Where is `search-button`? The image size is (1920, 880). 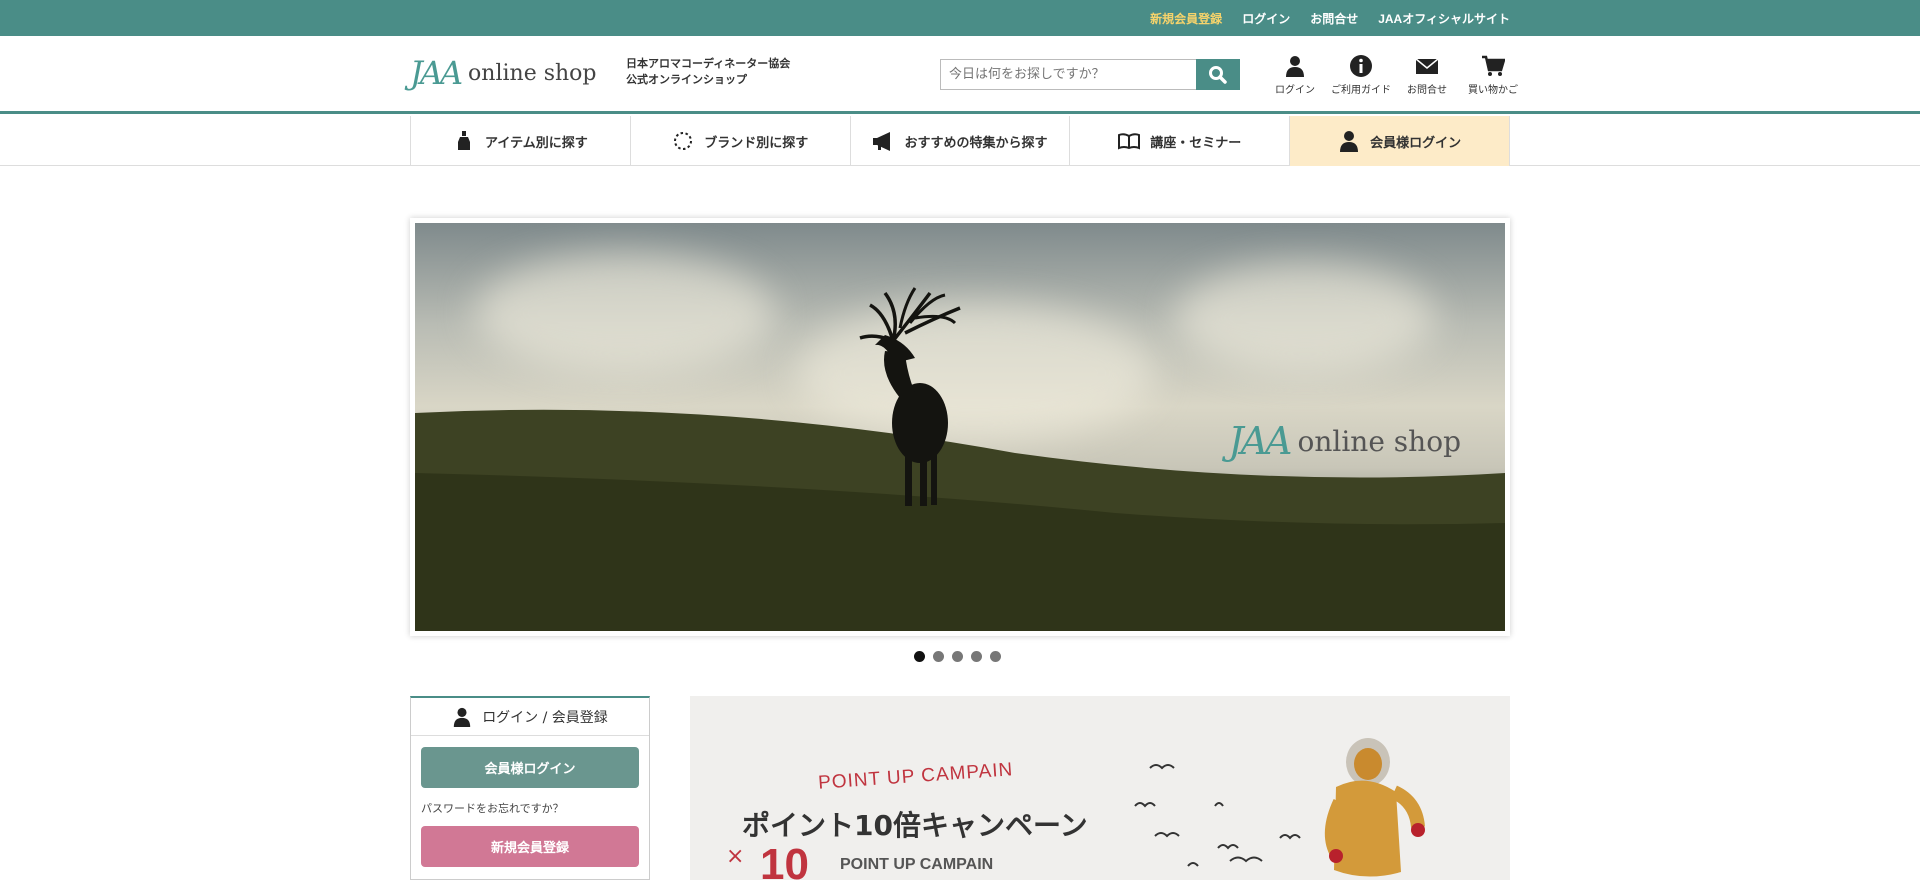
search-button is located at coordinates (1218, 74).